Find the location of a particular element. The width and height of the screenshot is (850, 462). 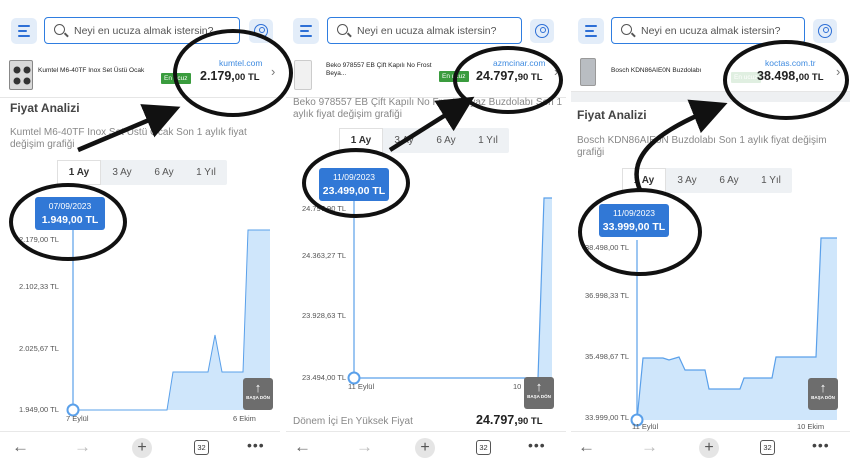

price-tooltip: 11/09/2023 33.999,00 TL is located at coordinates (634, 220).